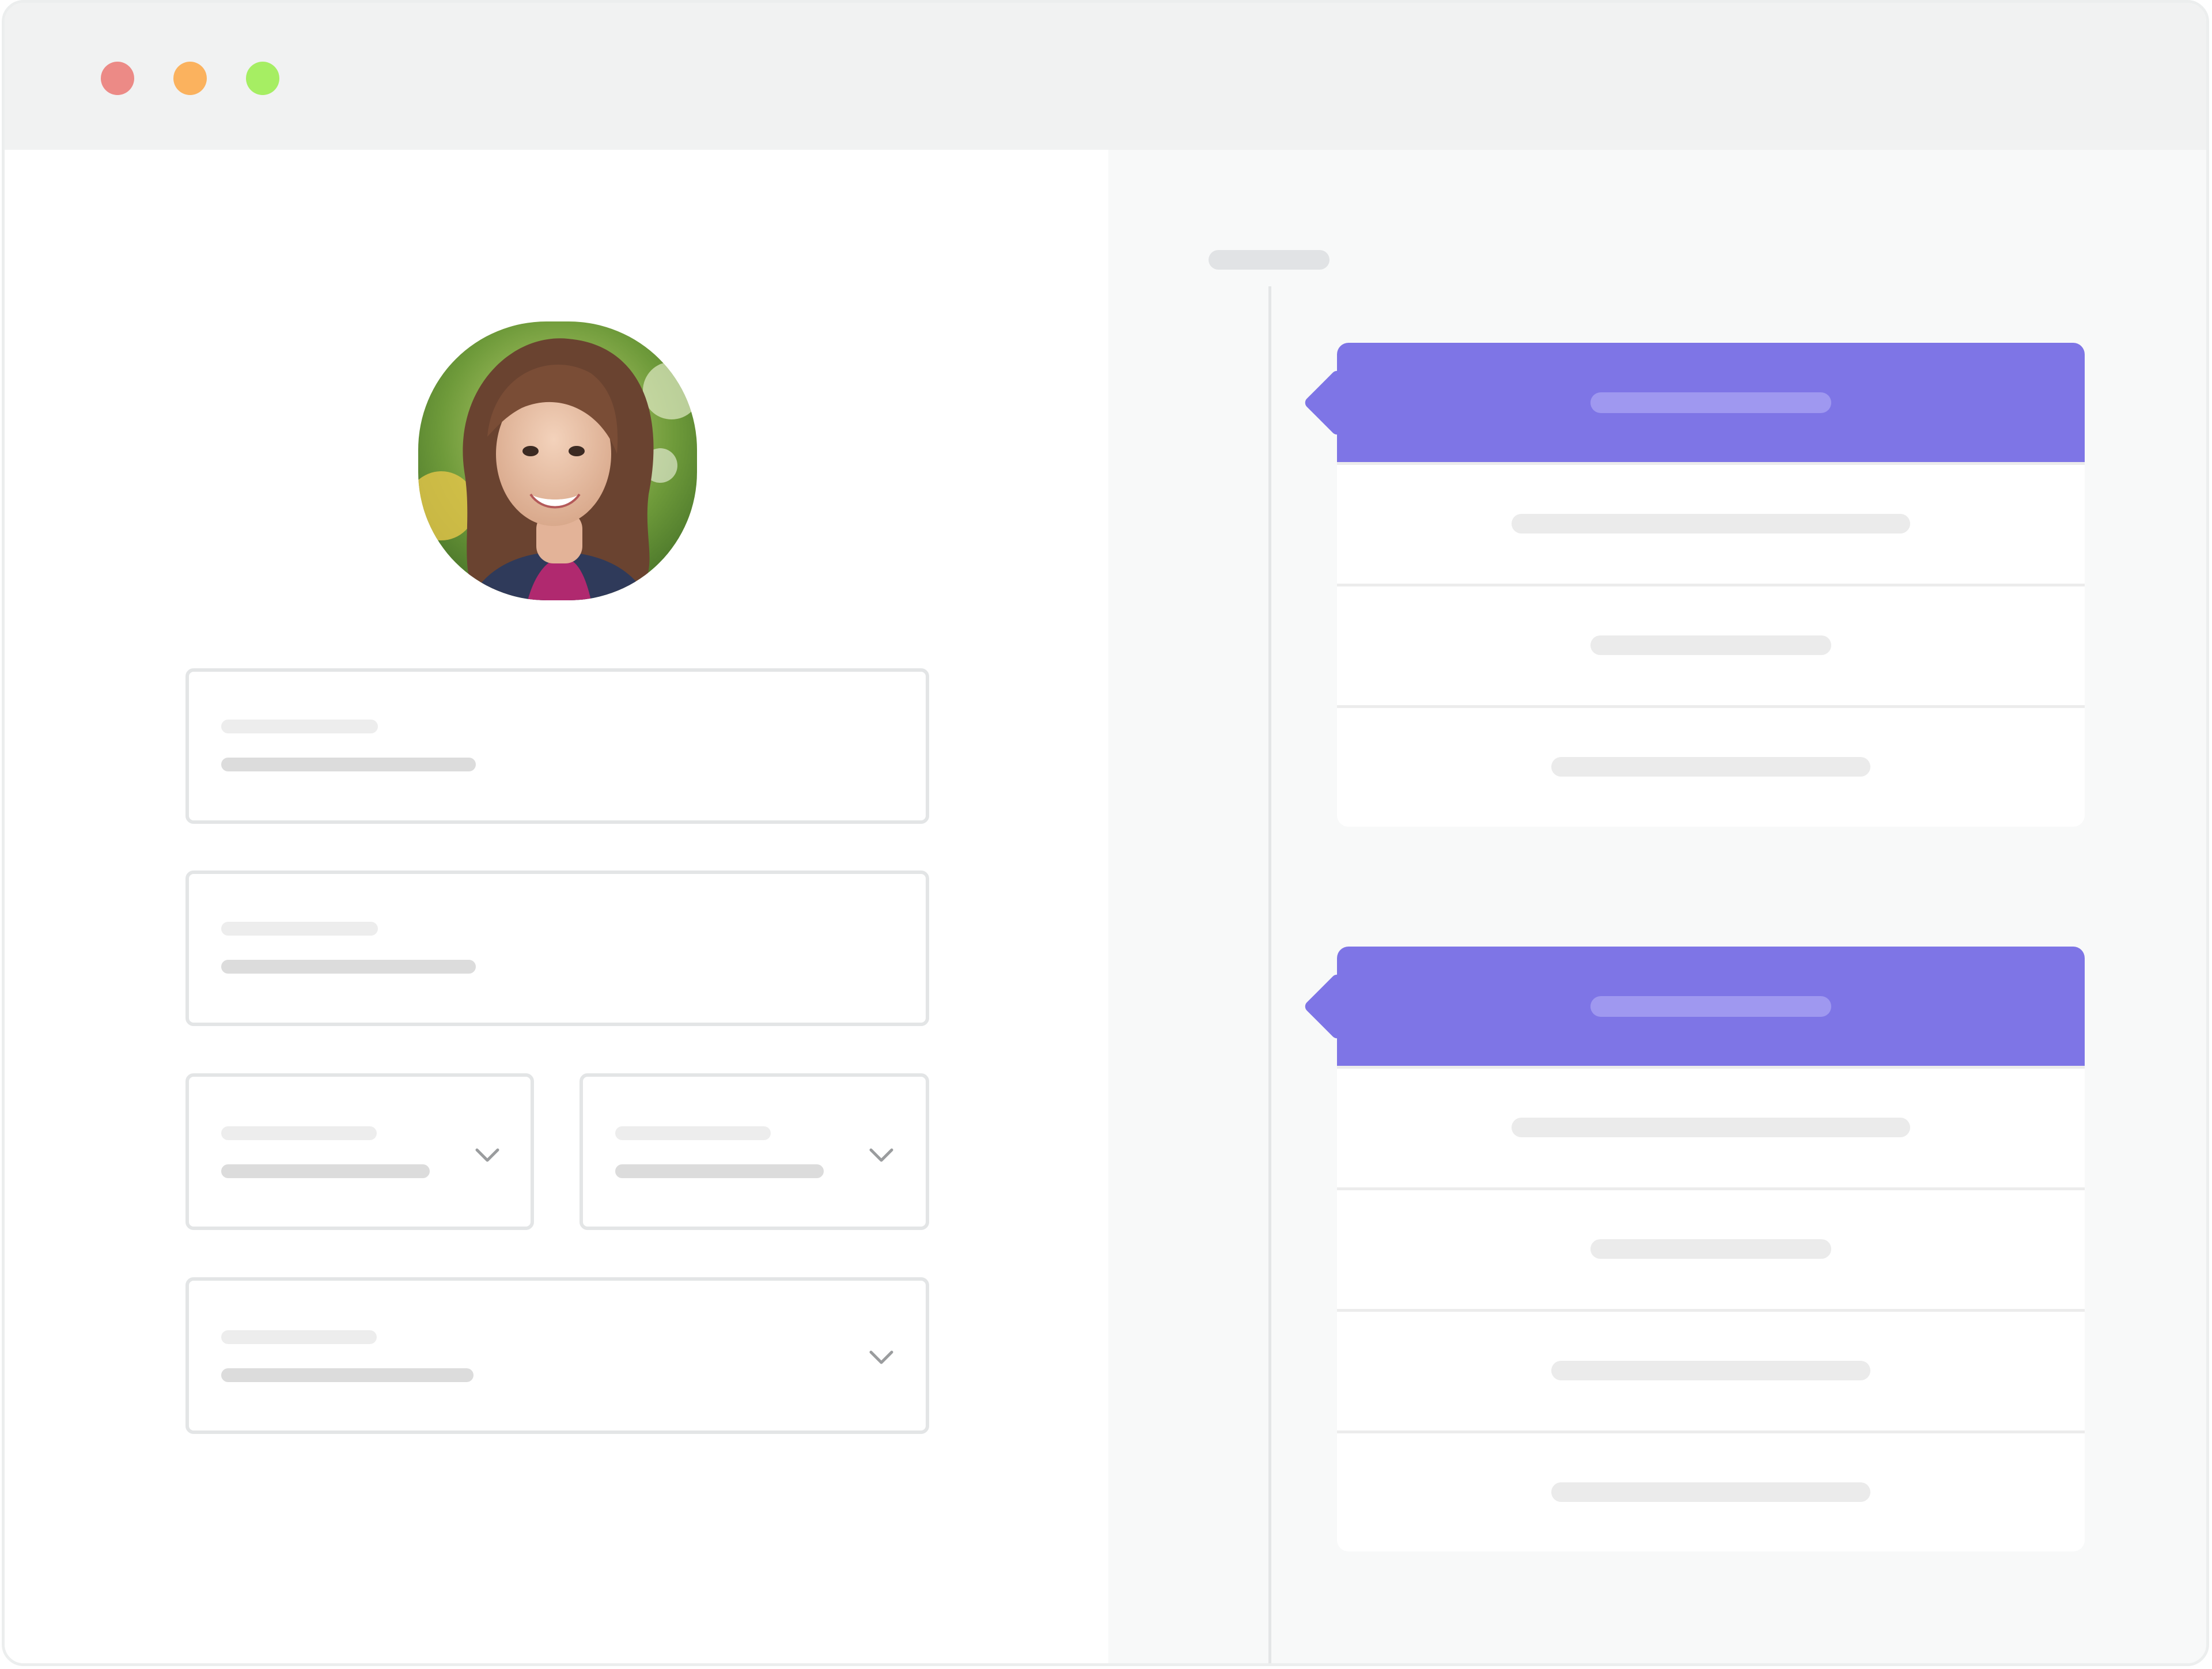 The height and width of the screenshot is (1669, 2212). I want to click on minimize-window-button, so click(190, 78).